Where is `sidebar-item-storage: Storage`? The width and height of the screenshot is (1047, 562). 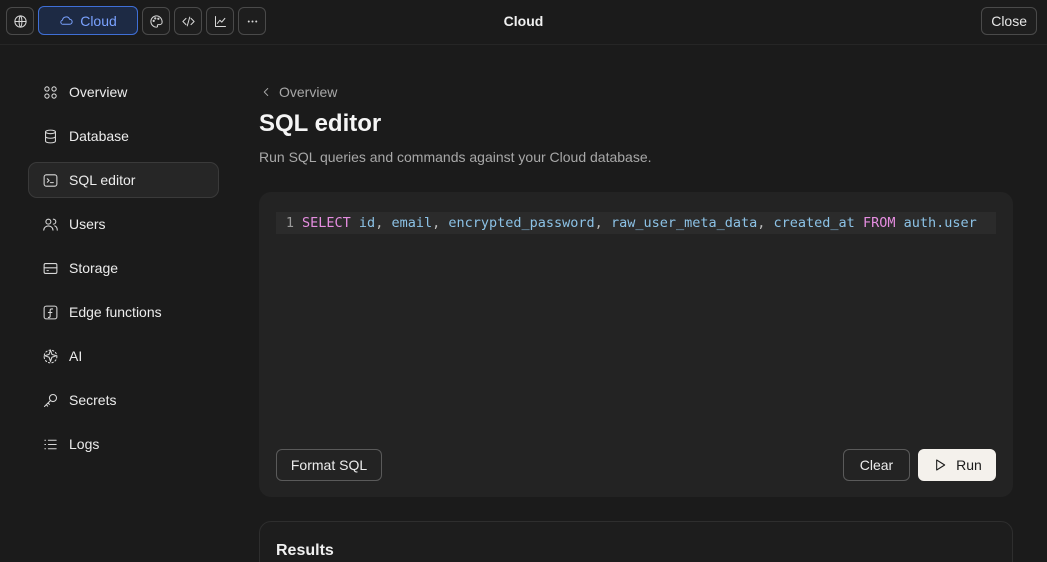 sidebar-item-storage: Storage is located at coordinates (123, 268).